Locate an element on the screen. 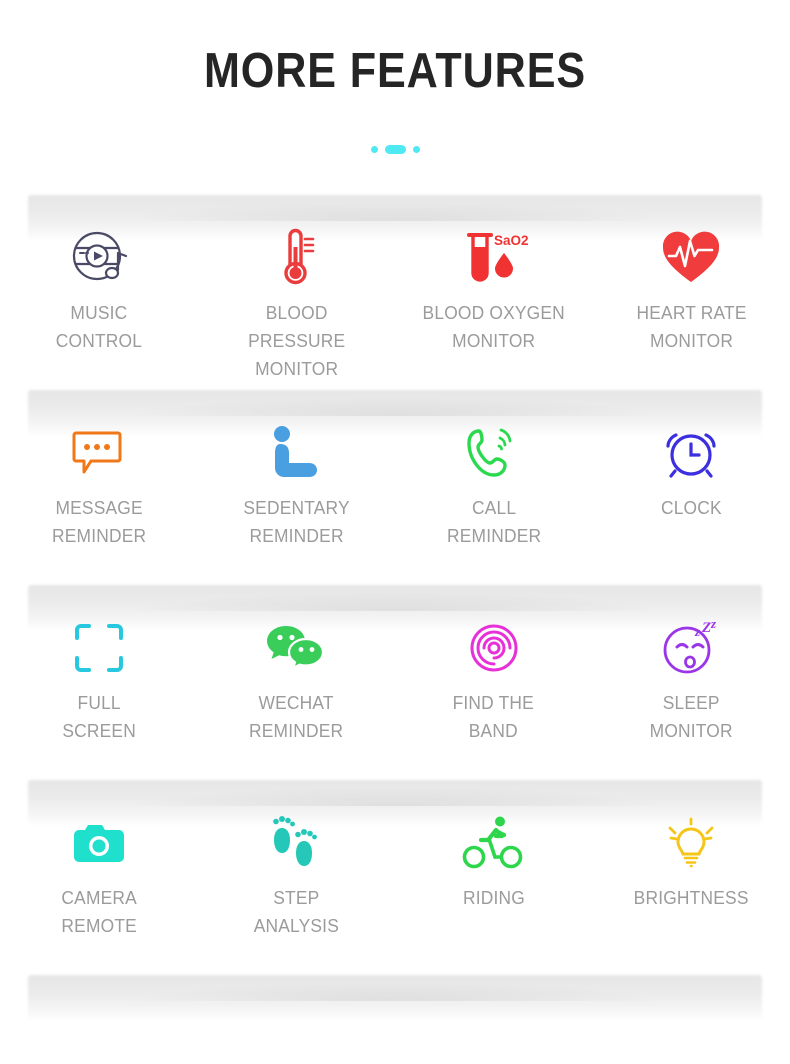  feature-sedentary-reminder: SEDENTARY REMINDER is located at coordinates (297, 483).